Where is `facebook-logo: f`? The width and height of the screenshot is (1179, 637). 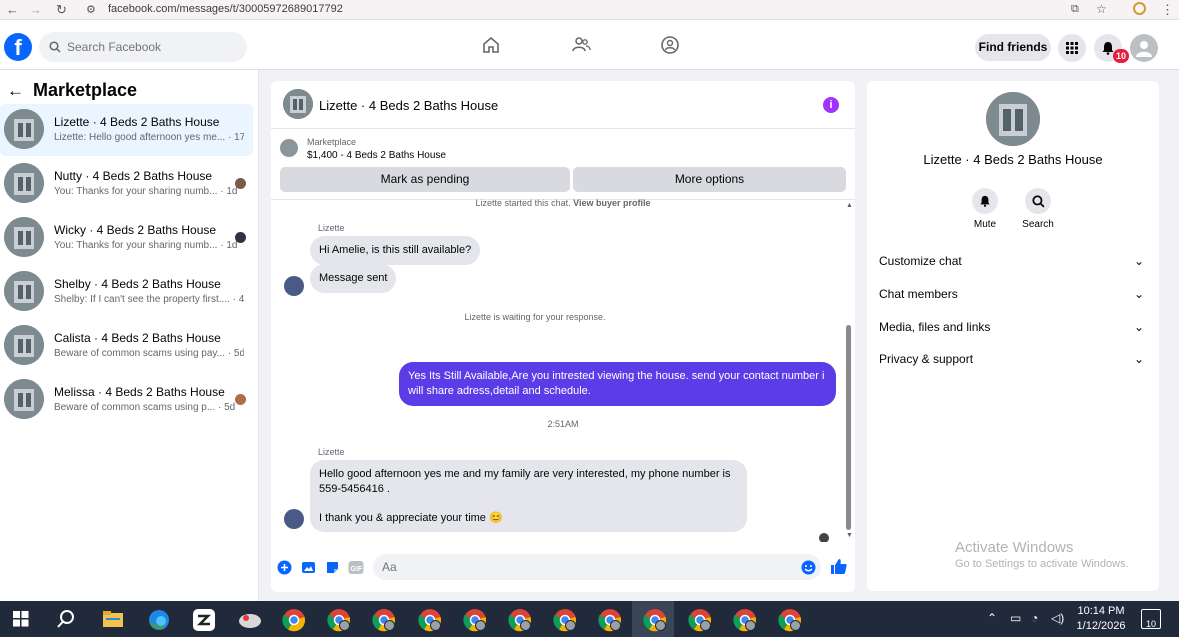 facebook-logo: f is located at coordinates (18, 47).